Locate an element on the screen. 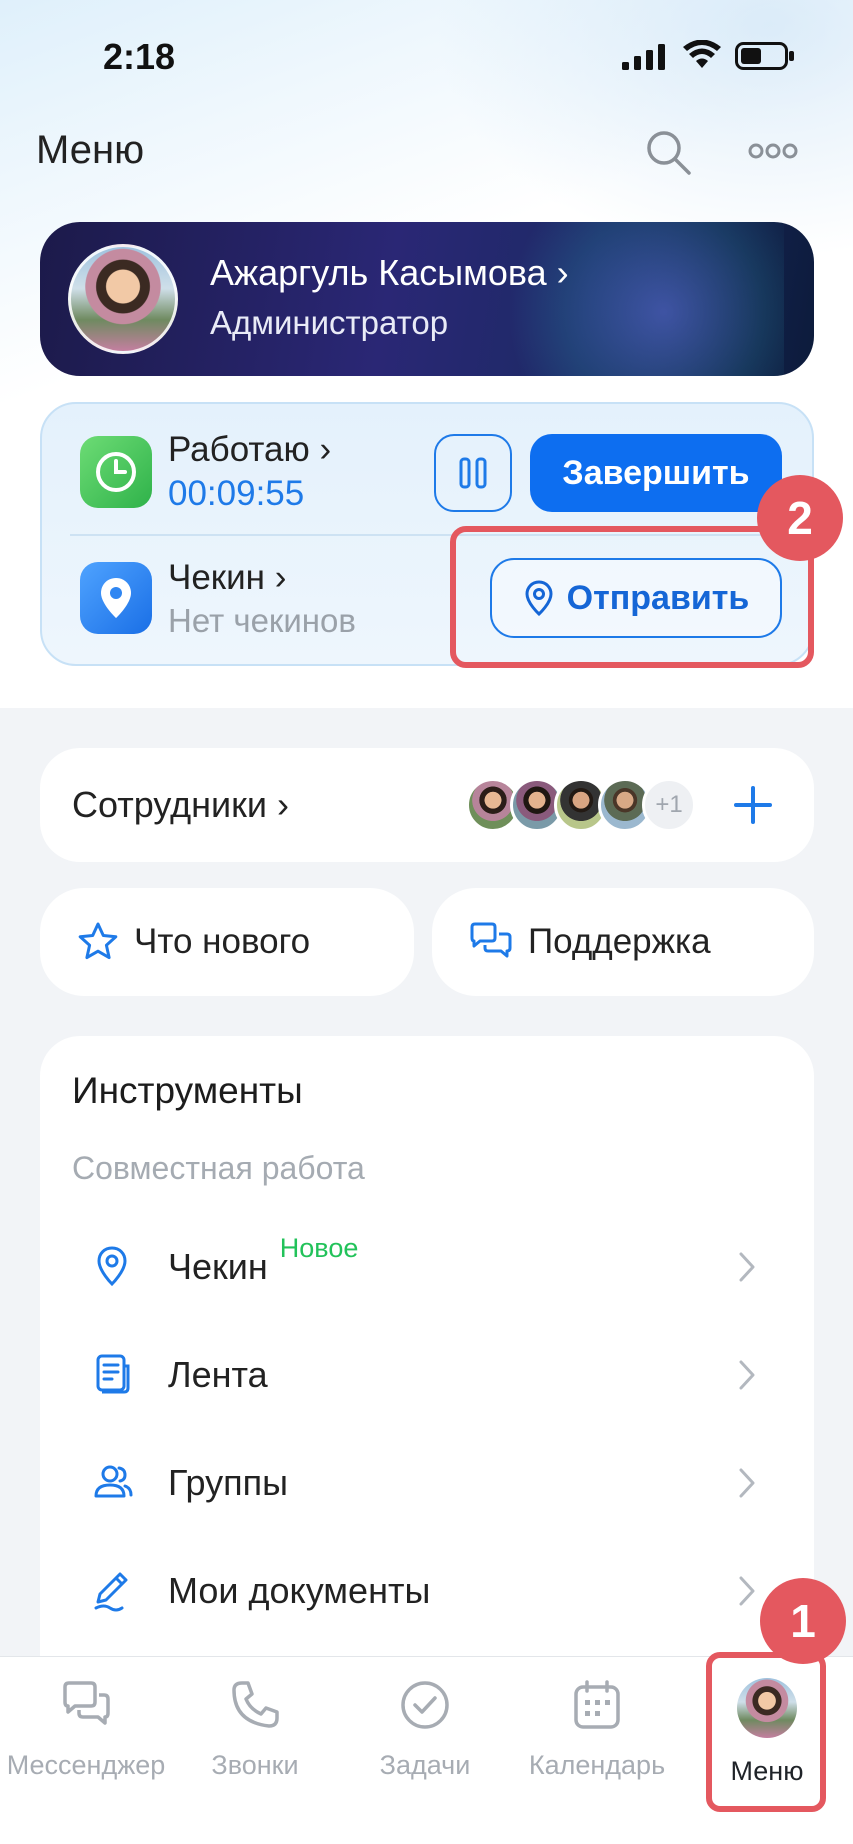 This screenshot has width=853, height=1844. tool-item-label-text: Чекин is located at coordinates (218, 1266).